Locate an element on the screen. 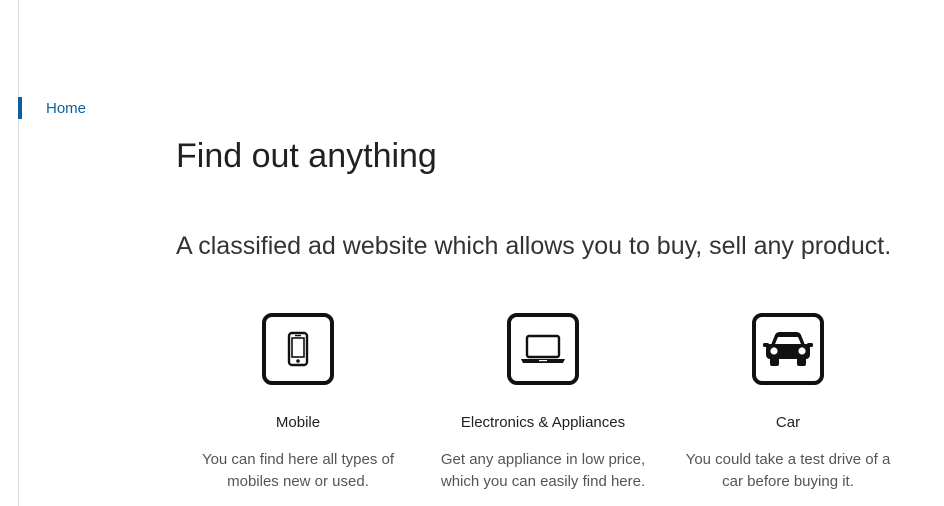 This screenshot has height=506, width=944. feature-description-line: You could take a test drive of a is located at coordinates (788, 459).